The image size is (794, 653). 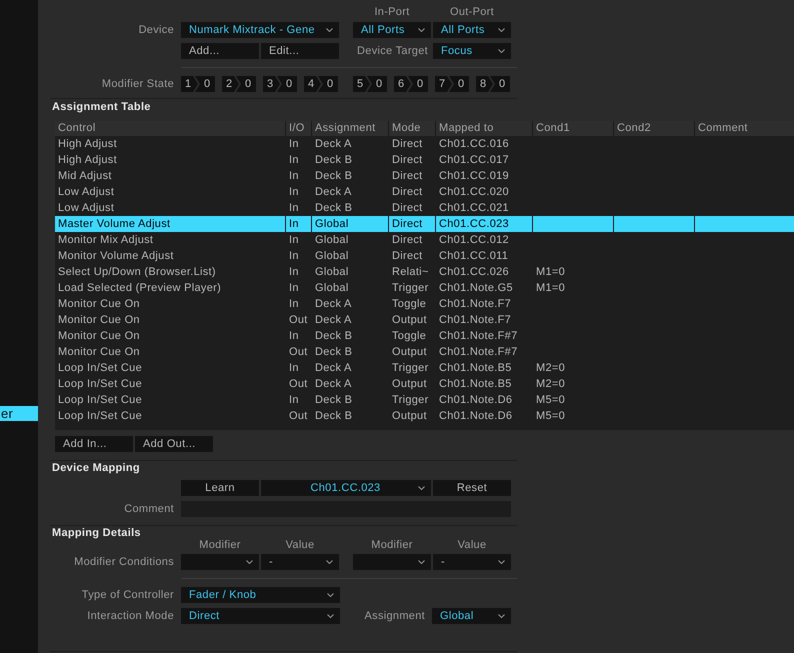 I want to click on table-row: Monitor Volume Adjust In Global Direct Ch01.CC.011, so click(x=424, y=256).